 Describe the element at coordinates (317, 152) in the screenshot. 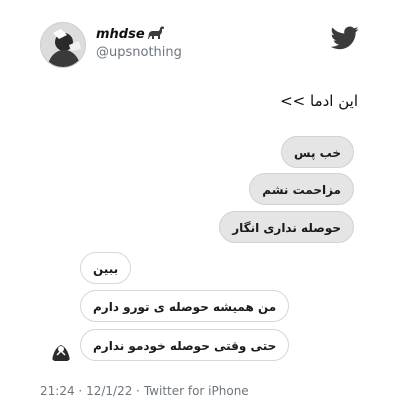

I see `sent-message-bubble: خب پس` at that location.